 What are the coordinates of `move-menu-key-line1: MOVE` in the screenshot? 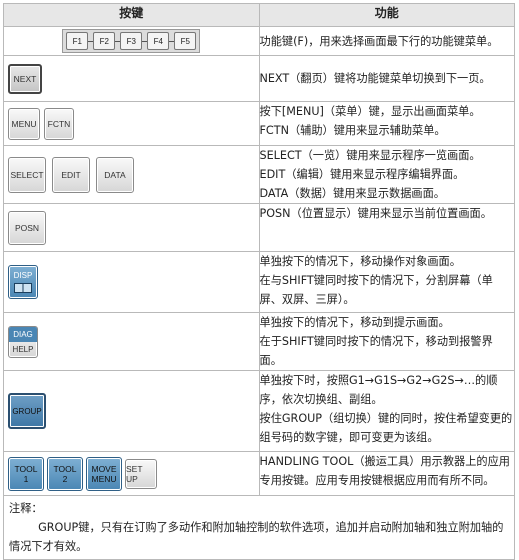 It's located at (104, 468).